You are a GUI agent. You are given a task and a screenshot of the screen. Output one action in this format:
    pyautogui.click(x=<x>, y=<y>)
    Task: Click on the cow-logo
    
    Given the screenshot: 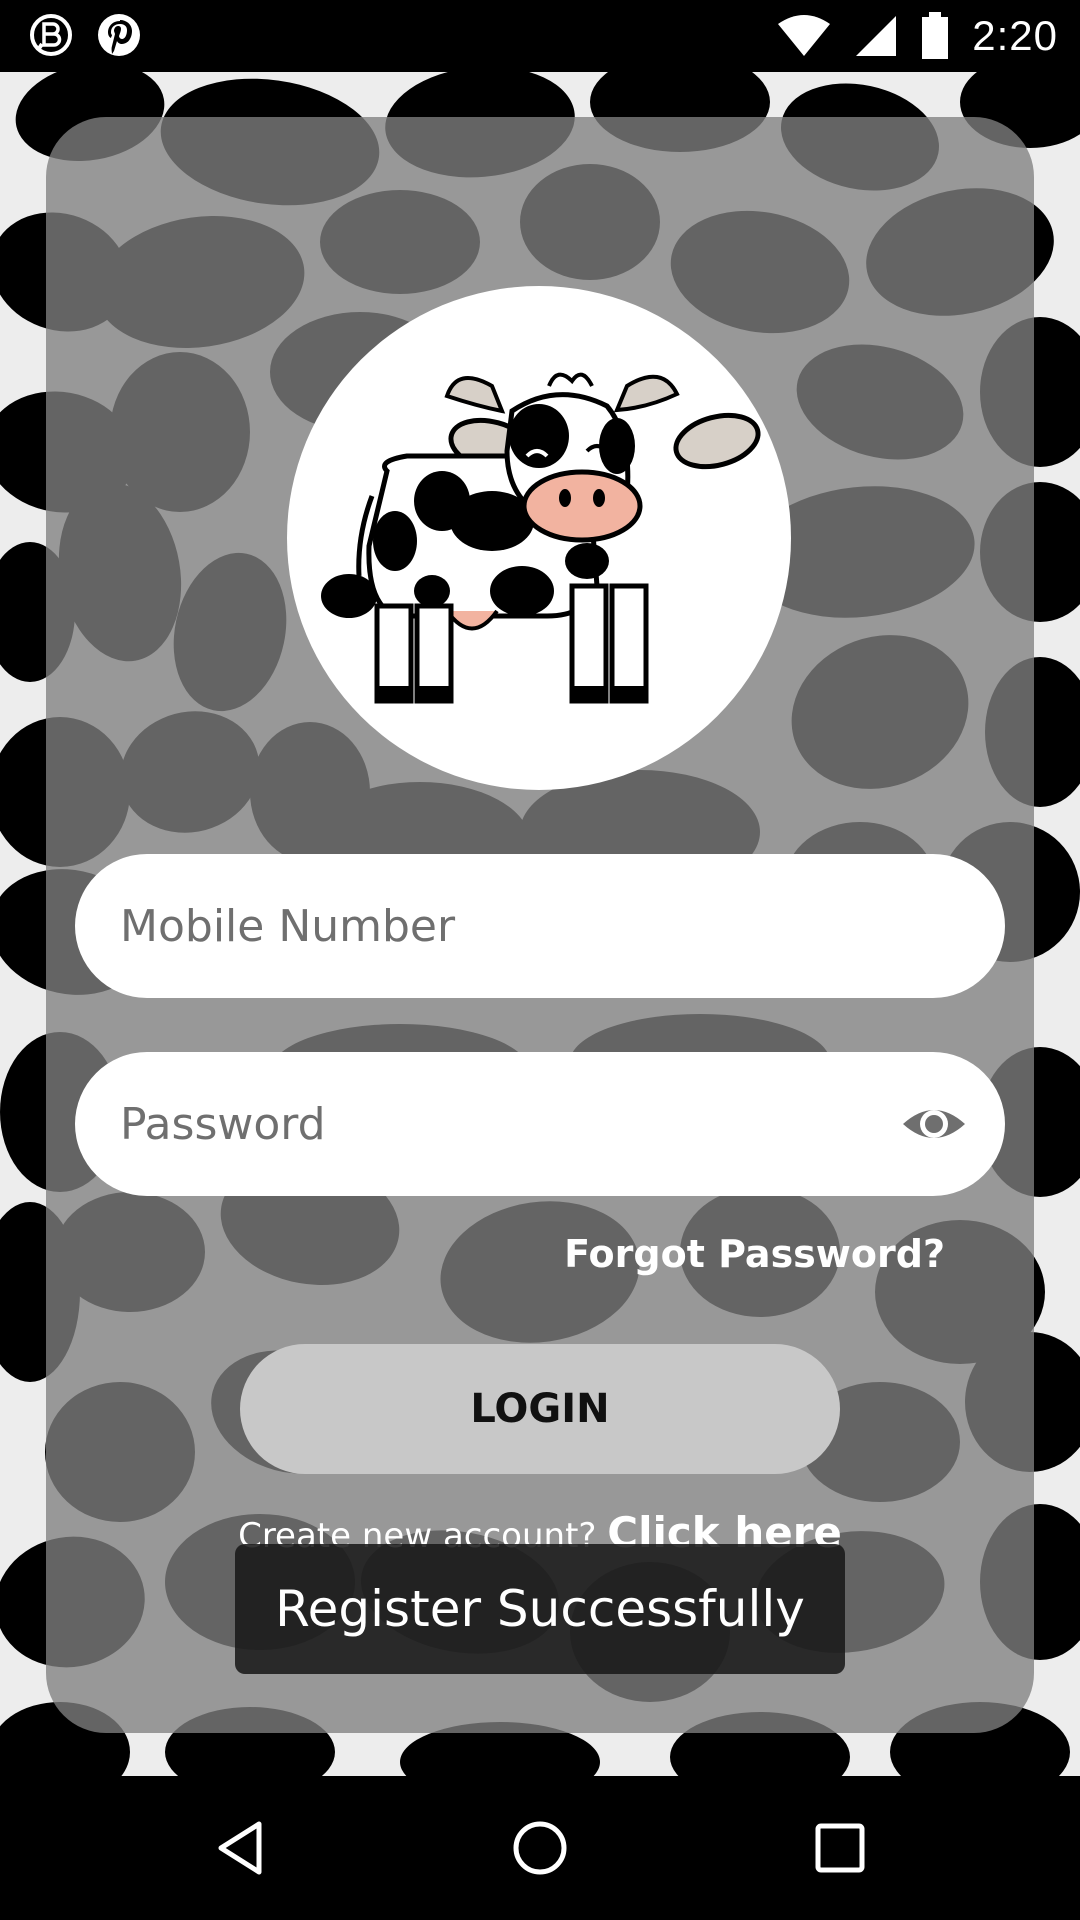 What is the action you would take?
    pyautogui.click(x=539, y=538)
    